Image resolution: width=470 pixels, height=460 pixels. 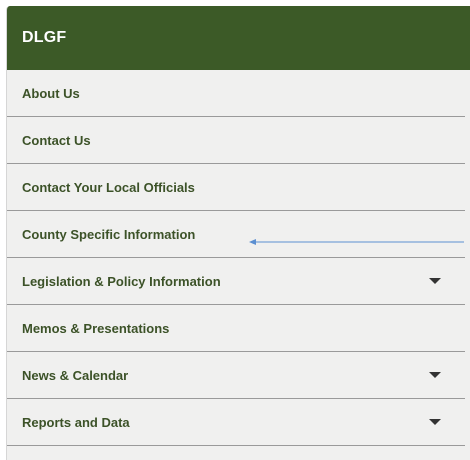 What do you see at coordinates (236, 375) in the screenshot?
I see `nav-item-news-calendar: News & Calendar` at bounding box center [236, 375].